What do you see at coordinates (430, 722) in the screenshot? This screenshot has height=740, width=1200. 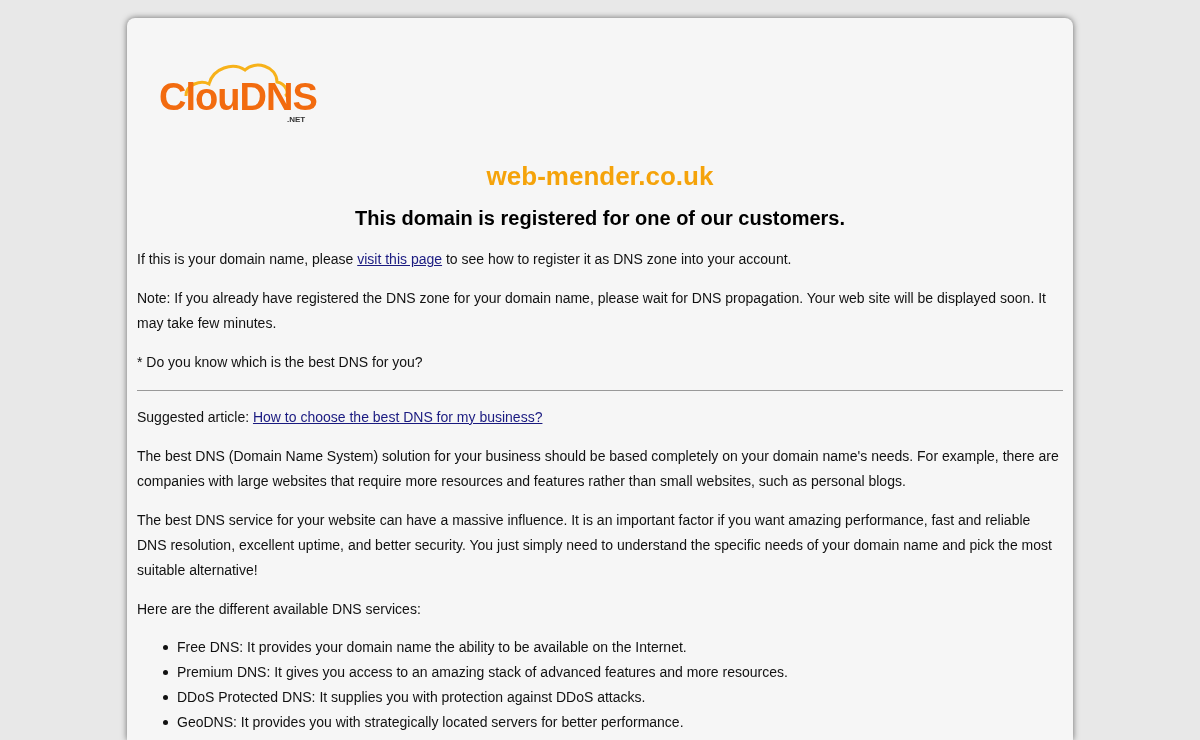 I see `list-item-text: GeoDNS: It provides you with strategically located servers for better performance.` at bounding box center [430, 722].